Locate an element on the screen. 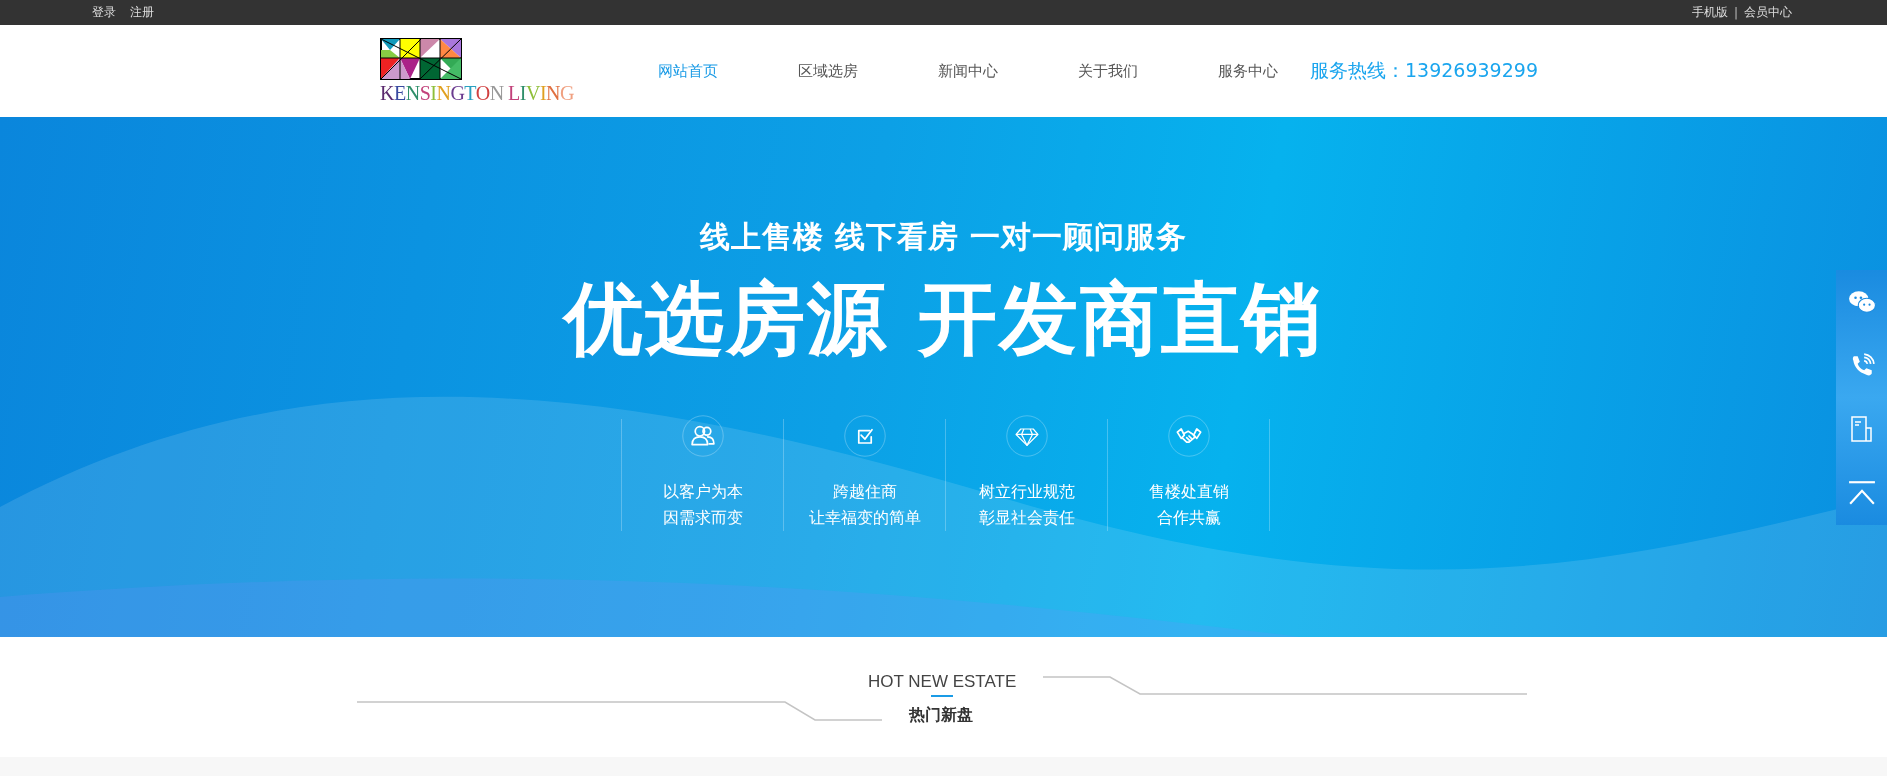 The height and width of the screenshot is (776, 1887). top-link: 手机版 is located at coordinates (1709, 12).